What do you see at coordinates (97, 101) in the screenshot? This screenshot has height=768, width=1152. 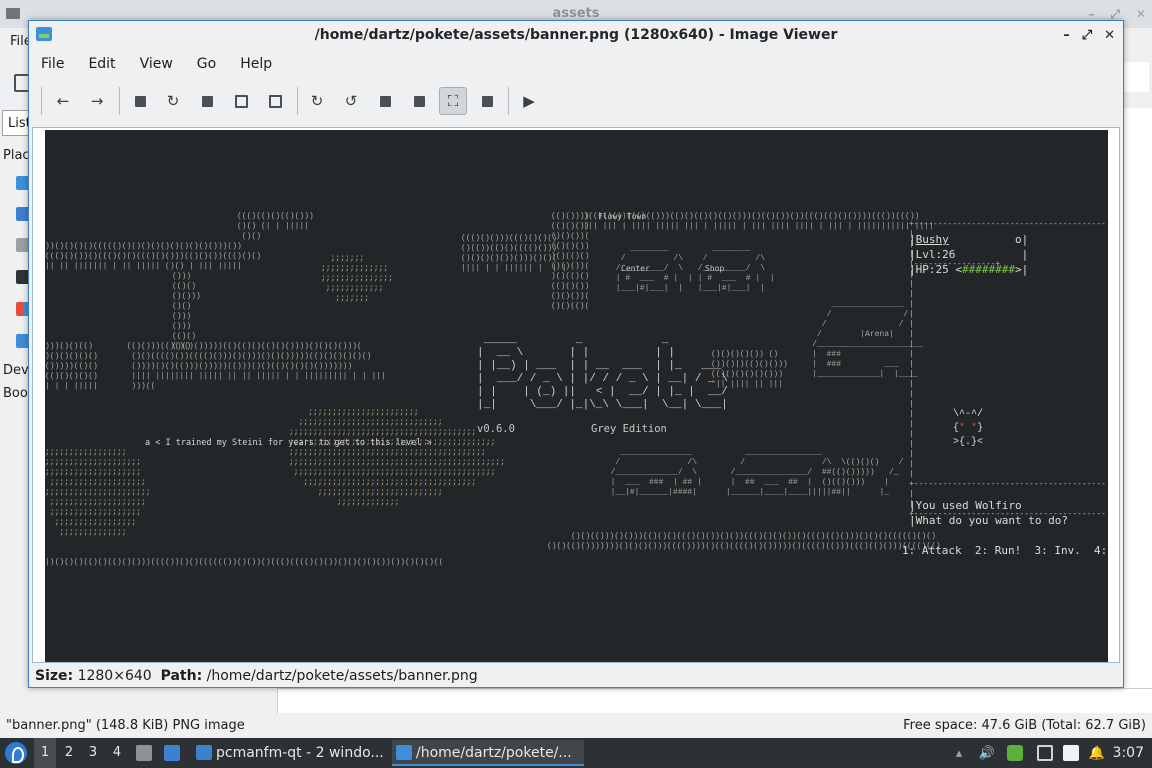 I see `next-icon: →` at bounding box center [97, 101].